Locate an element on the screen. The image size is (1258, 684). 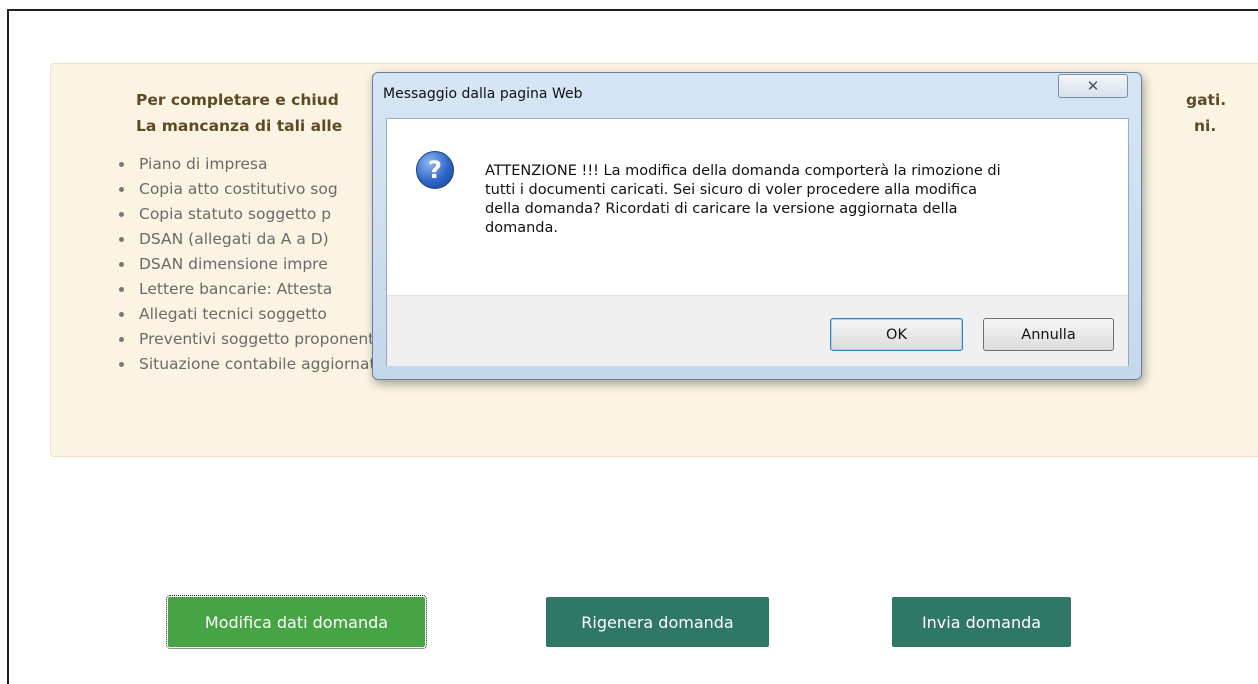
list-item: DSAN dimensione impre is located at coordinates (252, 264).